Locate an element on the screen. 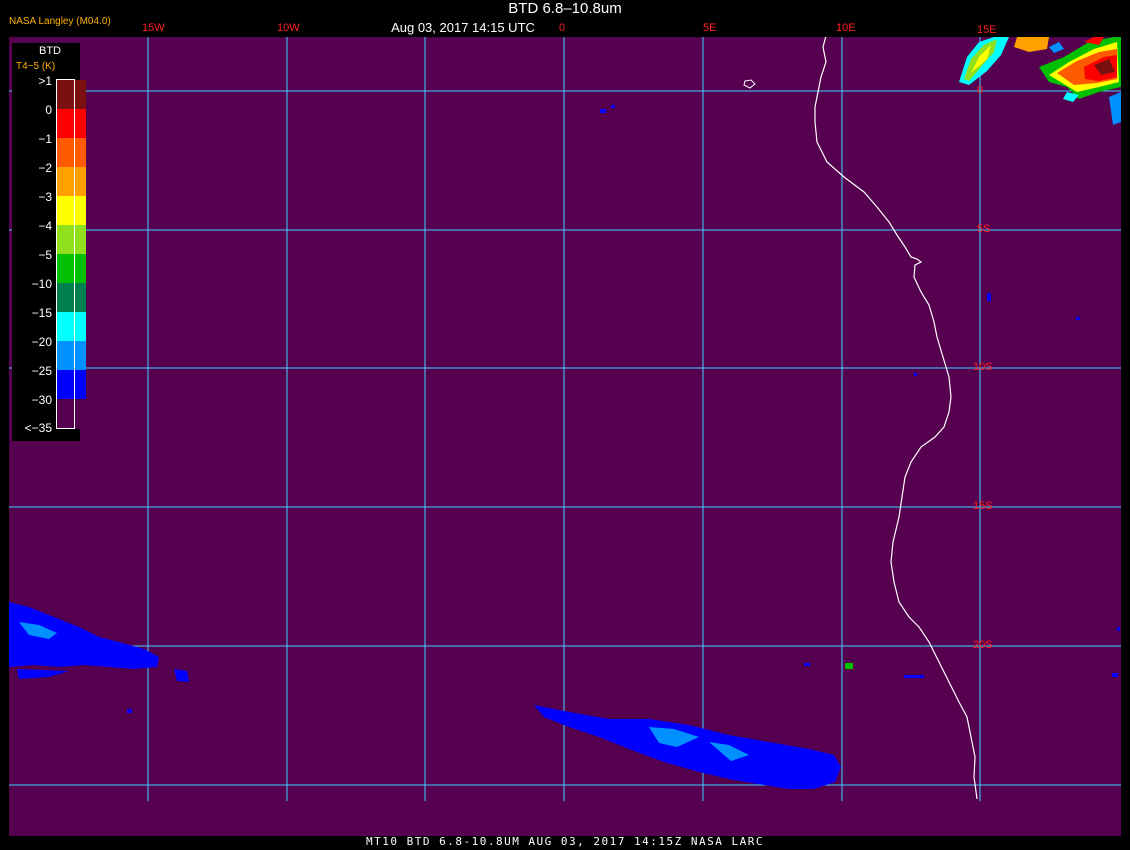 Image resolution: width=1130 pixels, height=850 pixels. legend-title: BTD is located at coordinates (50, 51).